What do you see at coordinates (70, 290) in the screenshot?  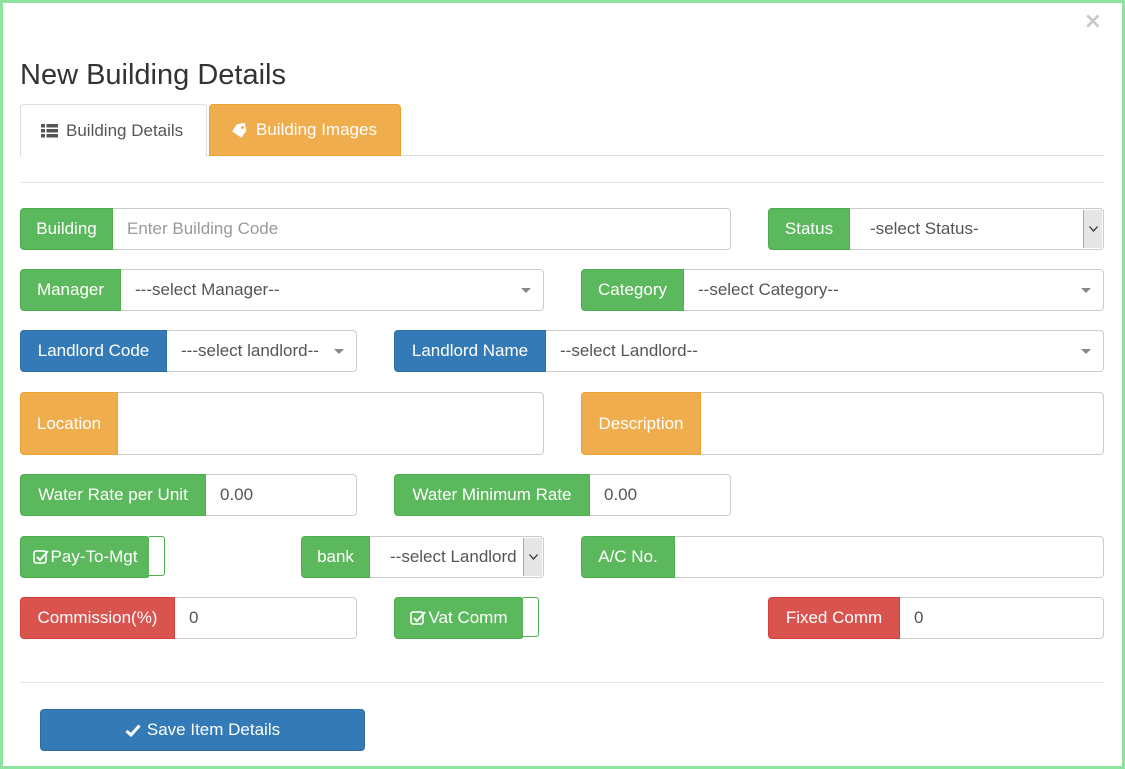 I see `manager-label: Manager` at bounding box center [70, 290].